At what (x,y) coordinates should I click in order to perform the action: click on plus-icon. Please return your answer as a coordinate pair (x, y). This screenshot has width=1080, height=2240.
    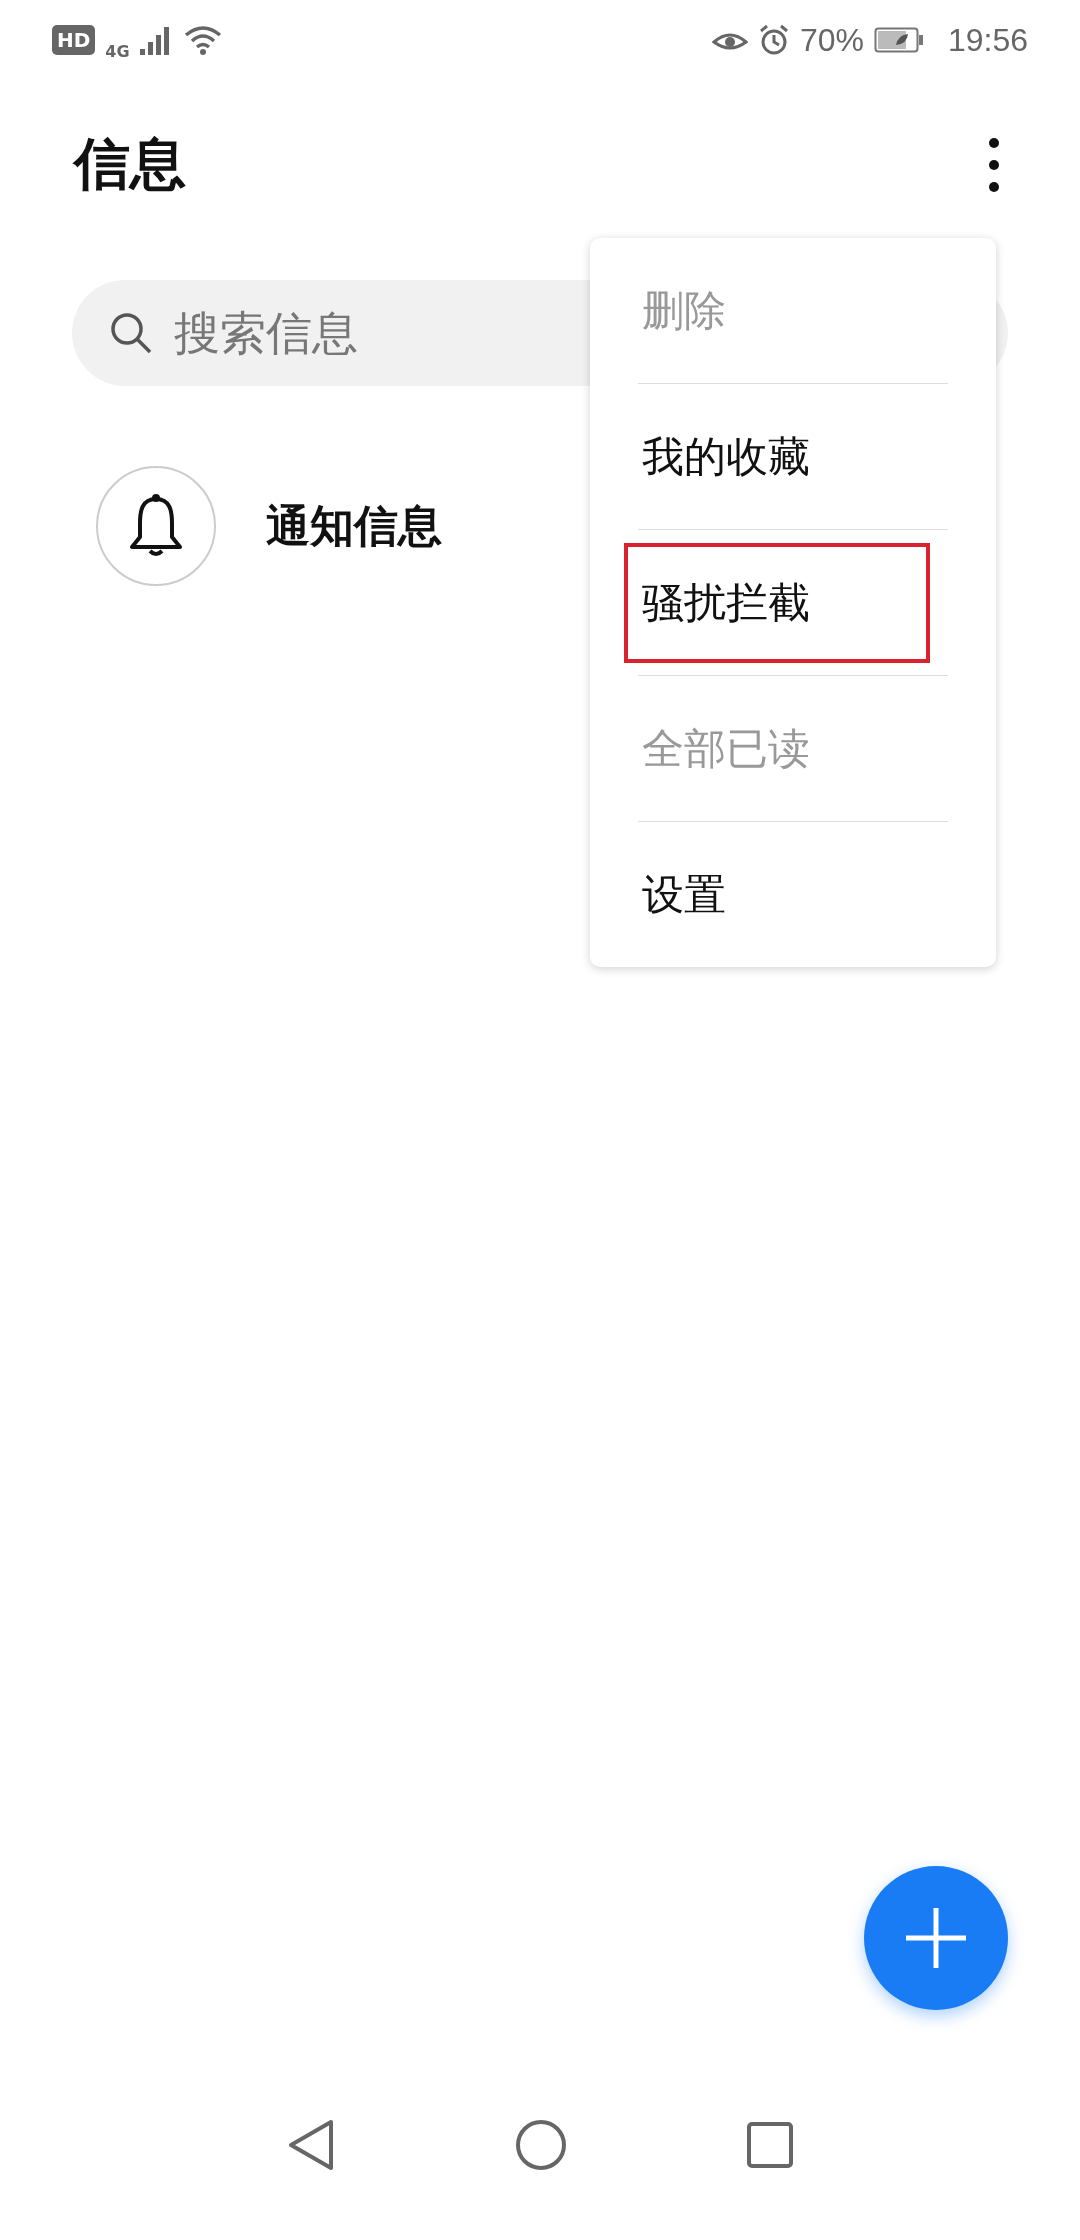
    Looking at the image, I should click on (936, 1938).